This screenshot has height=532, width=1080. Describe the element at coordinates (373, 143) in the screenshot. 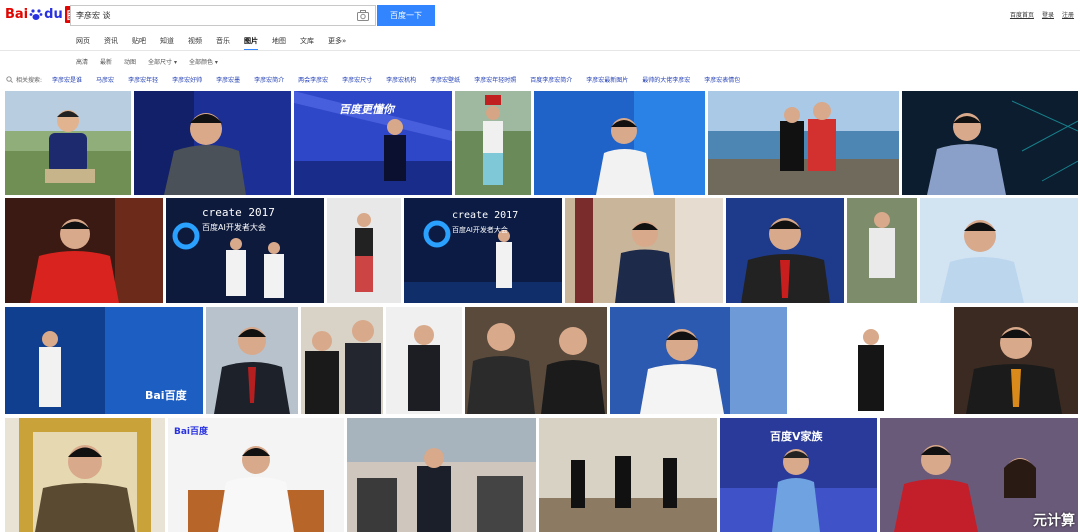

I see `image-result: 百度更懂你` at that location.